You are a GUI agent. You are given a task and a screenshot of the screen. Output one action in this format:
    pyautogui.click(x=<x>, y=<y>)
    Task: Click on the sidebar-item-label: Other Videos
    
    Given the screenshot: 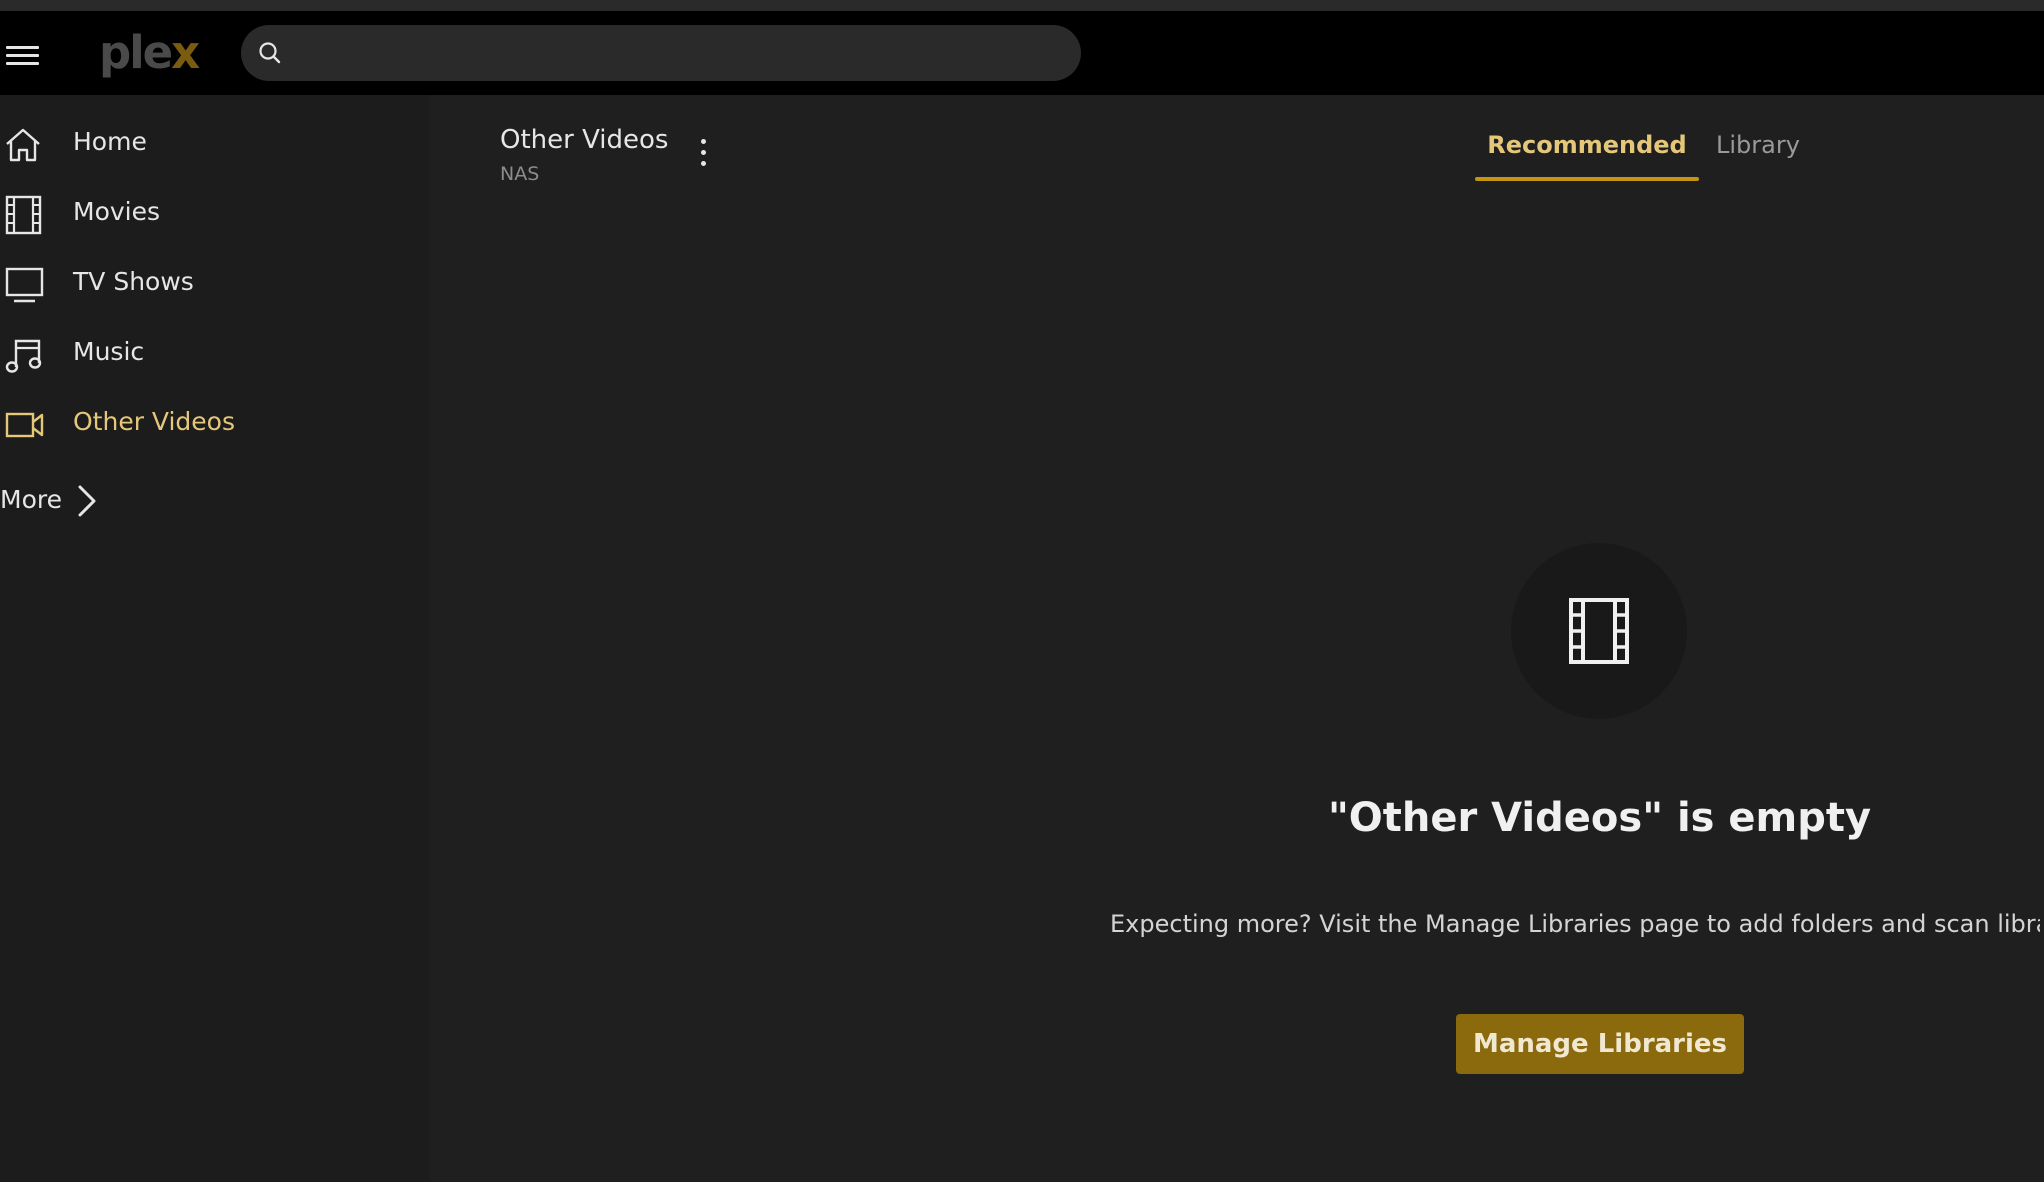 What is the action you would take?
    pyautogui.click(x=154, y=421)
    